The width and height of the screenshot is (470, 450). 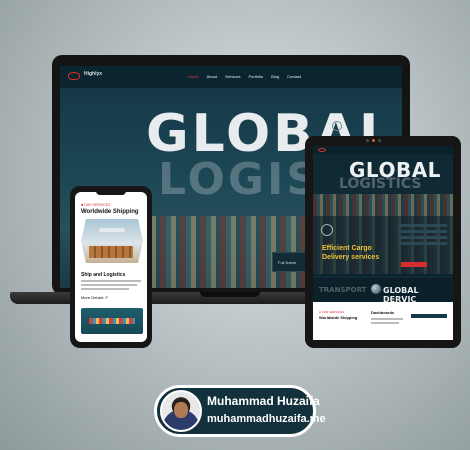 I want to click on tablet-logo-icon, so click(x=322, y=150).